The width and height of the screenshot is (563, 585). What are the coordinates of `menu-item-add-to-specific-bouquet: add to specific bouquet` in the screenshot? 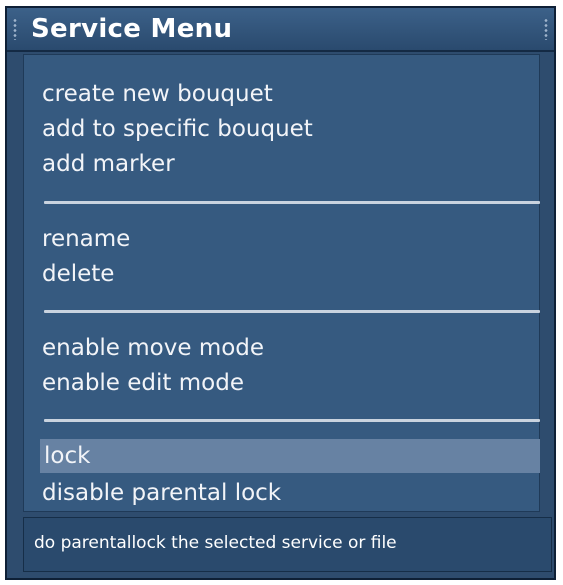 It's located at (288, 129).